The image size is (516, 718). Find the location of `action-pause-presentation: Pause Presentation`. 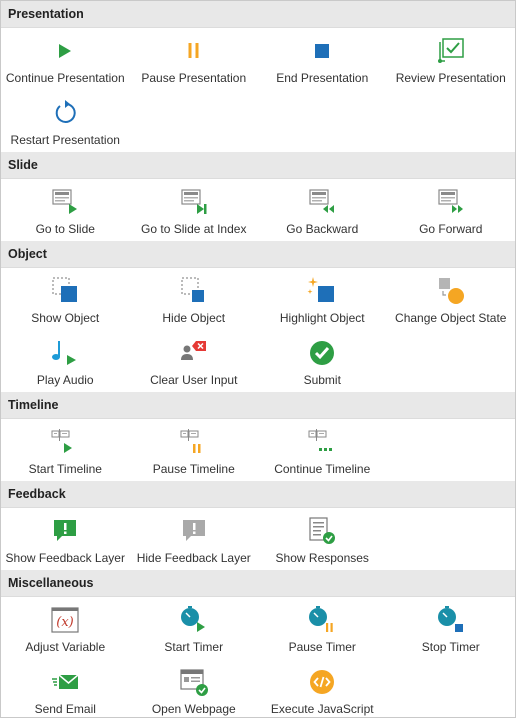

action-pause-presentation: Pause Presentation is located at coordinates (194, 59).